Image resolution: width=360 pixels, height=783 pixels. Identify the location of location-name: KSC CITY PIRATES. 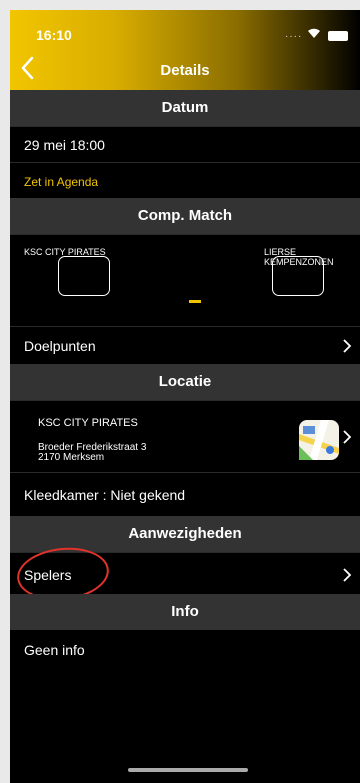
(88, 423).